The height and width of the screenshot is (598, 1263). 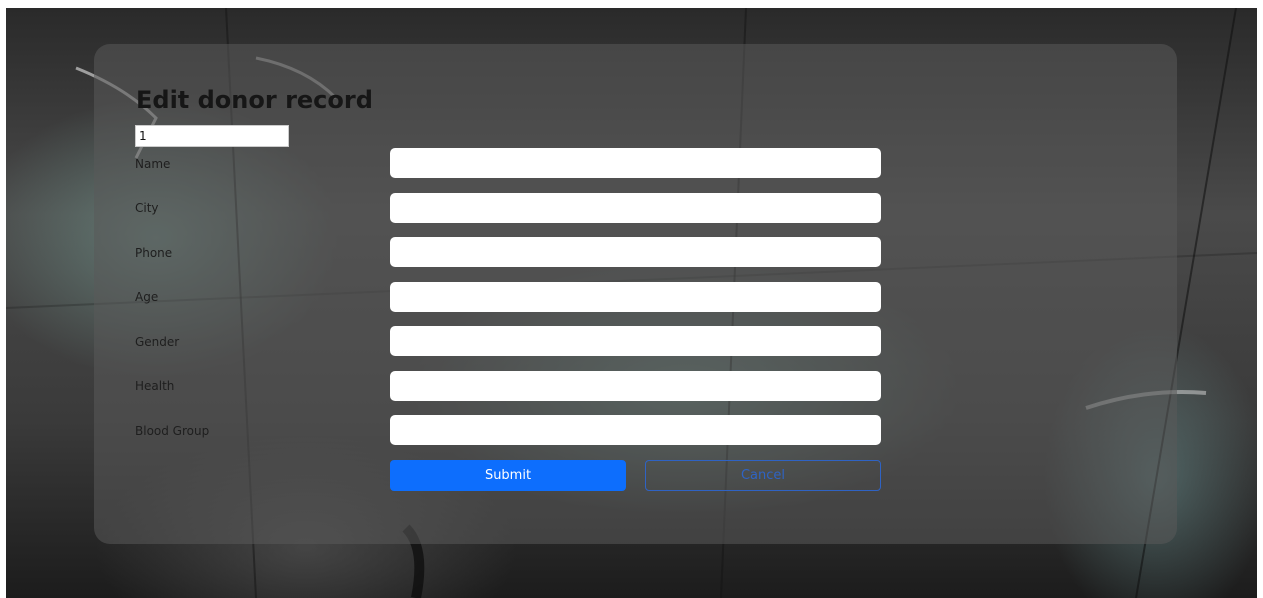 I want to click on record-id-input, so click(x=212, y=136).